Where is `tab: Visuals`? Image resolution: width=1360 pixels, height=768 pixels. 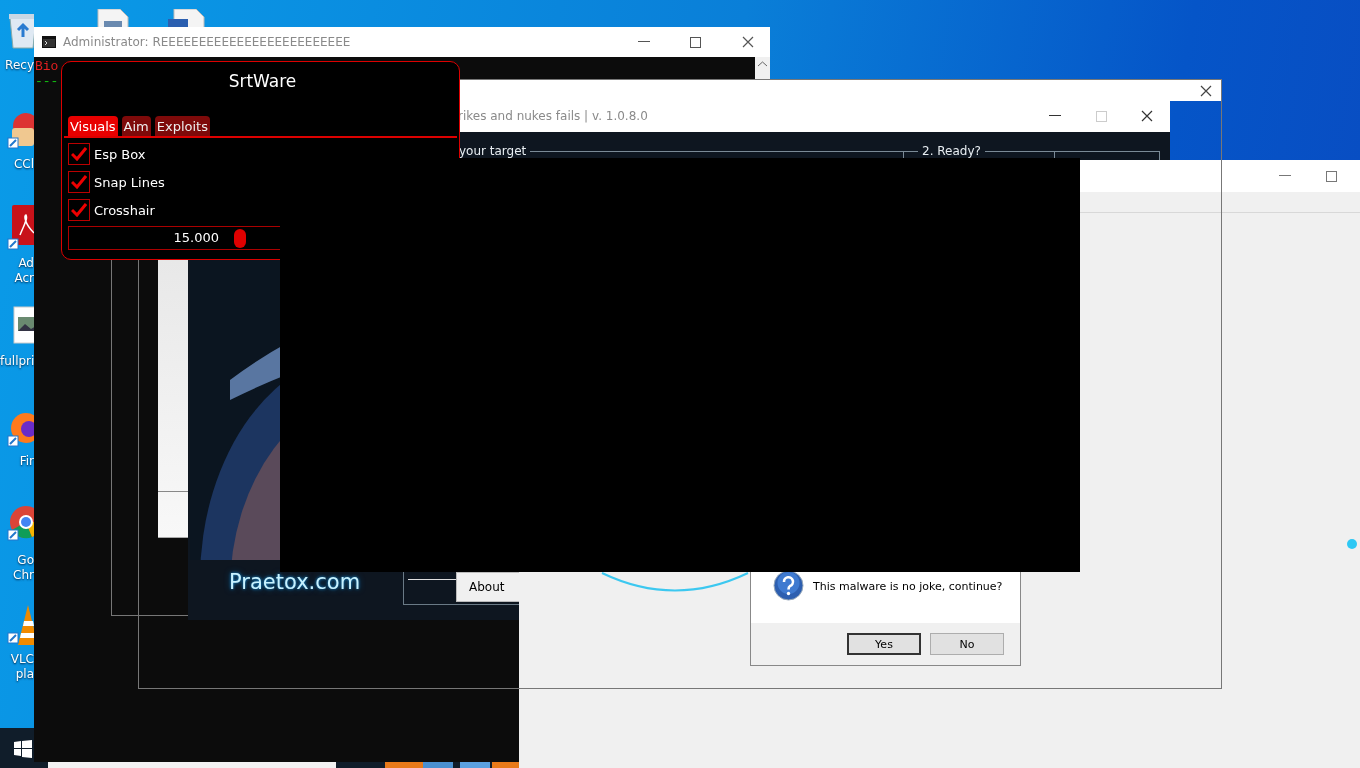 tab: Visuals is located at coordinates (93, 126).